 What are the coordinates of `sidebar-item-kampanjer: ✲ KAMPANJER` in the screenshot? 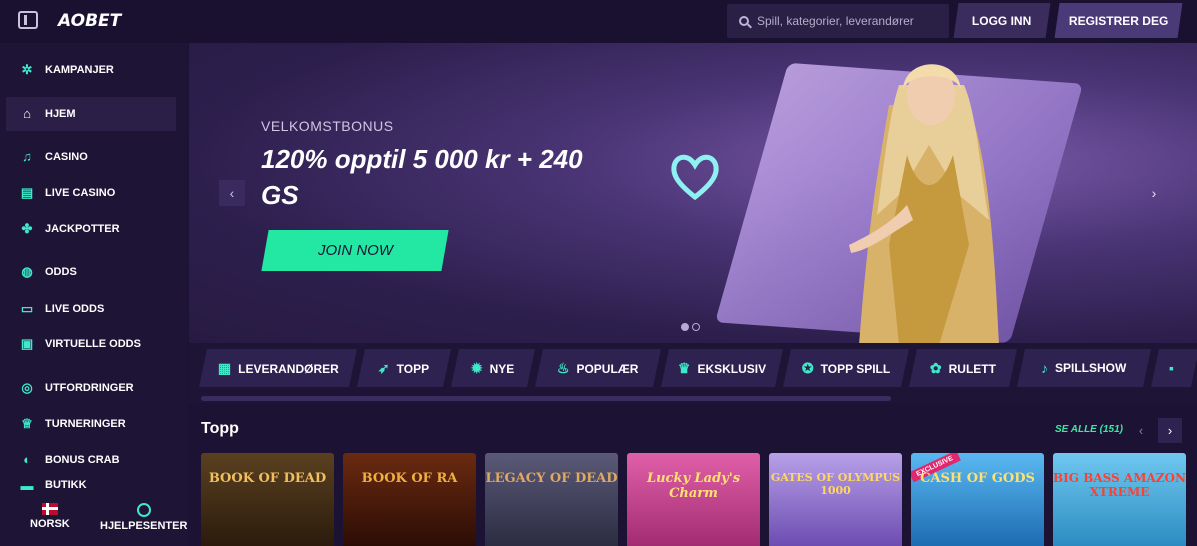 It's located at (91, 70).